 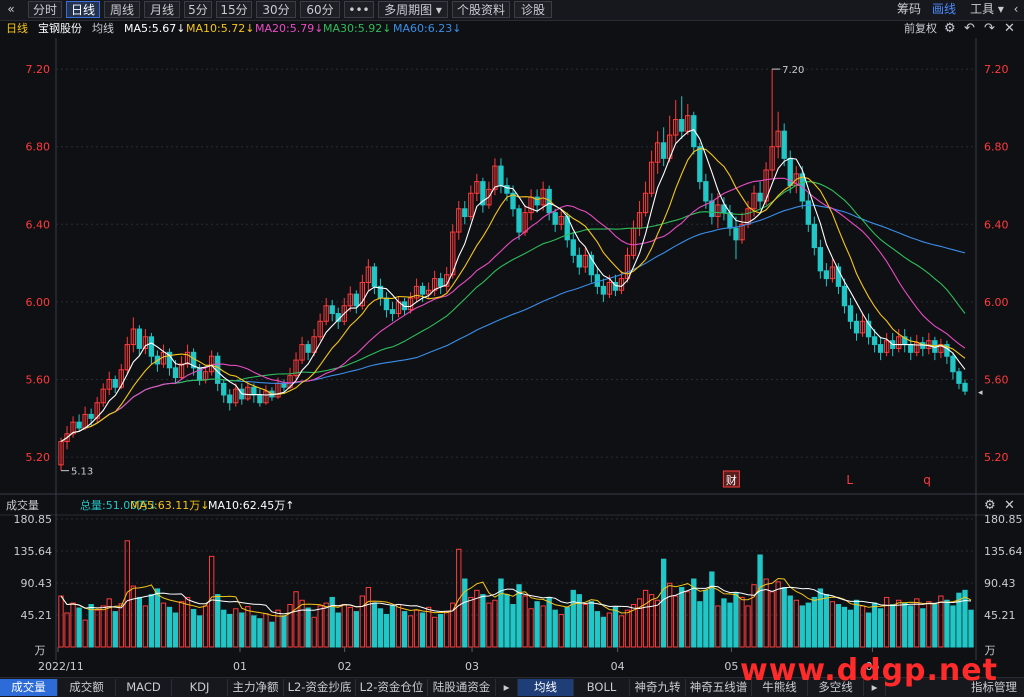 What do you see at coordinates (1009, 506) in the screenshot?
I see `close-volume-icon: ✕` at bounding box center [1009, 506].